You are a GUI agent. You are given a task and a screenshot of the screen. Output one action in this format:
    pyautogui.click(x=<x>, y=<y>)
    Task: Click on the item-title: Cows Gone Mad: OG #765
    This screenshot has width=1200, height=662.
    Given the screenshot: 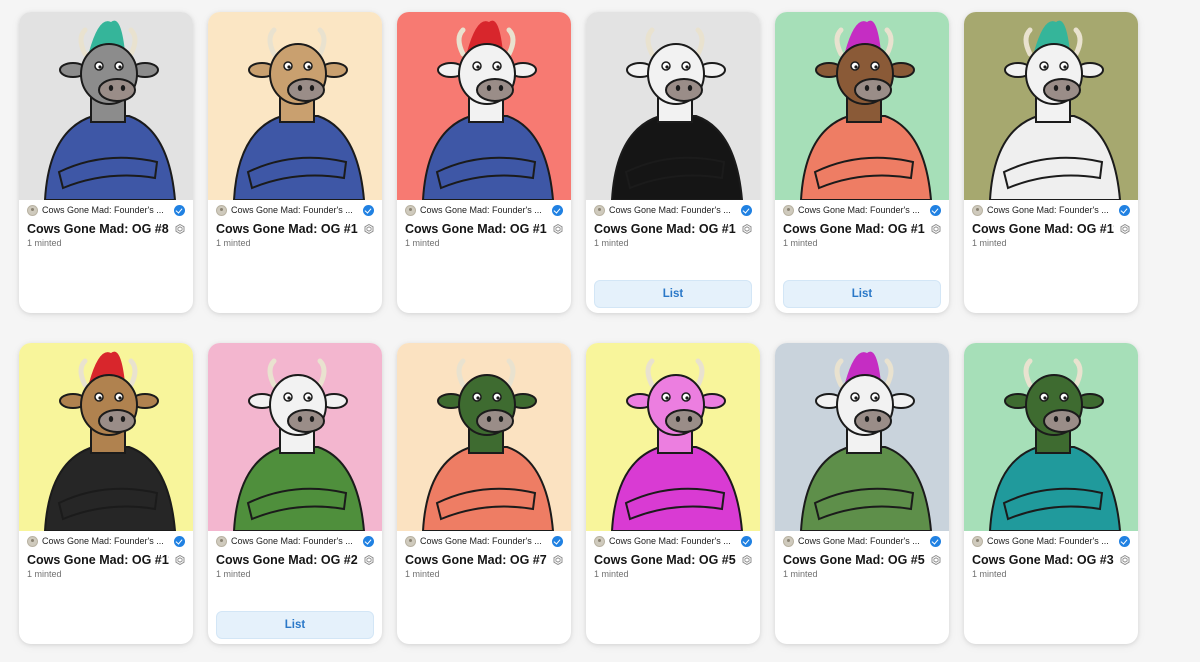 What is the action you would take?
    pyautogui.click(x=476, y=560)
    